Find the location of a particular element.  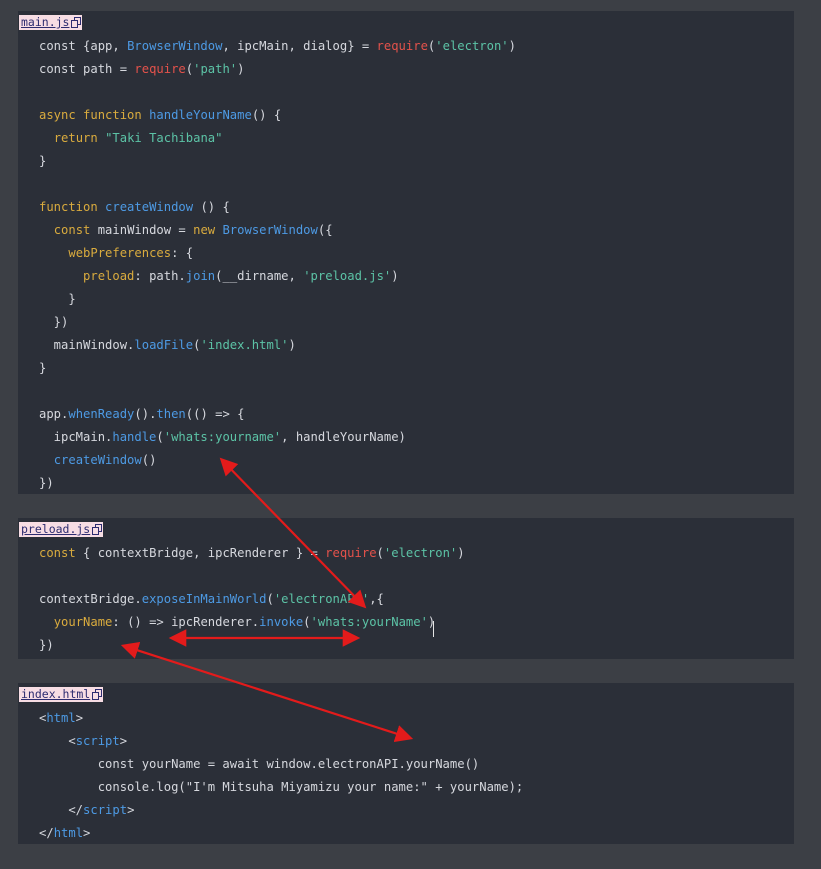

code-token: ipcMain. is located at coordinates (76, 437).